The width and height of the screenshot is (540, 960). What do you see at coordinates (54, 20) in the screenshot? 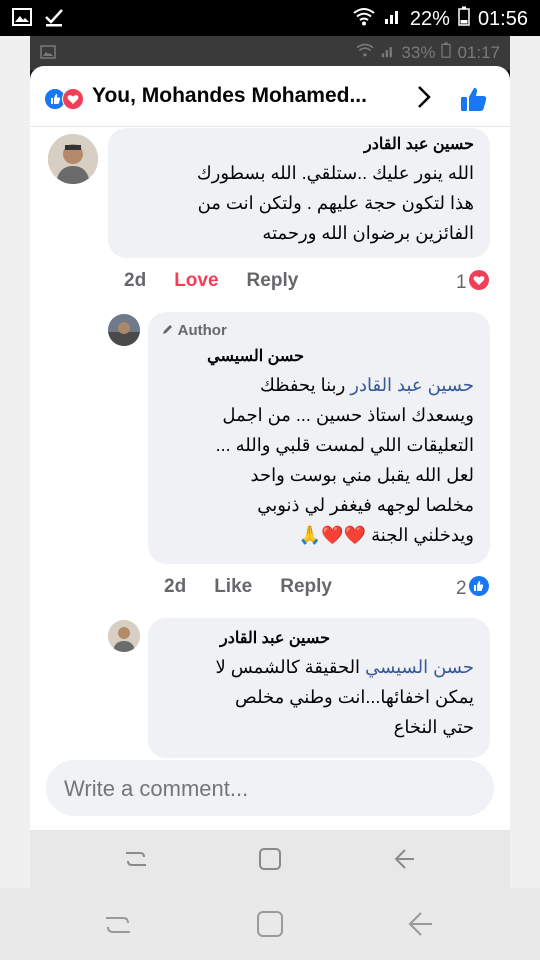
I see `check-icon` at bounding box center [54, 20].